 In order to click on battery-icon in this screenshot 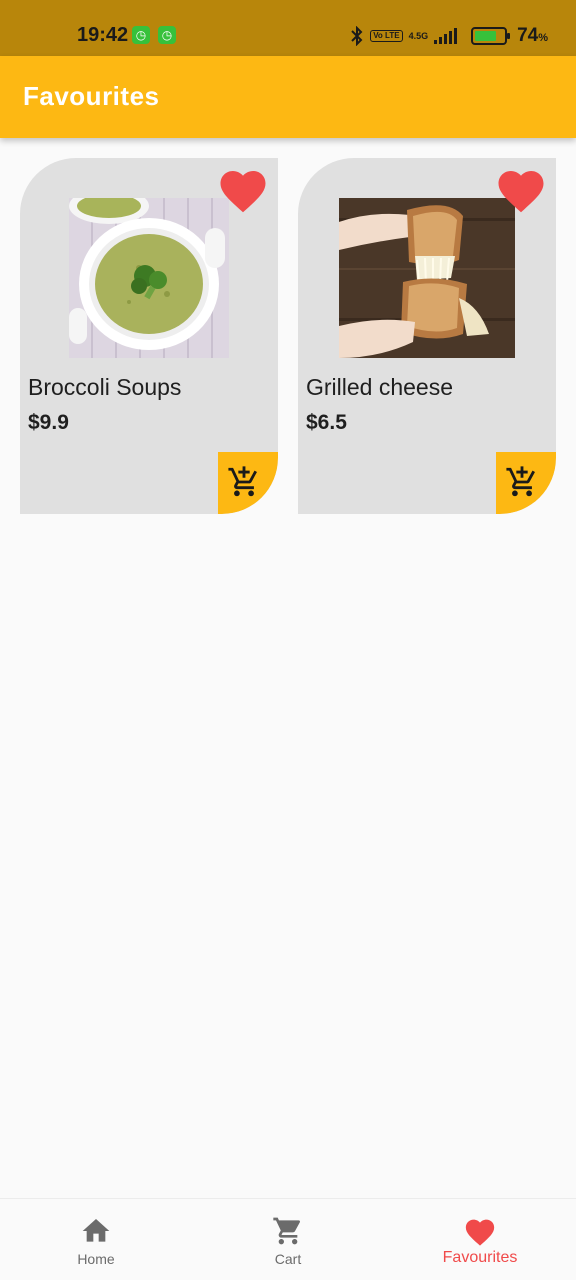, I will do `click(491, 36)`.